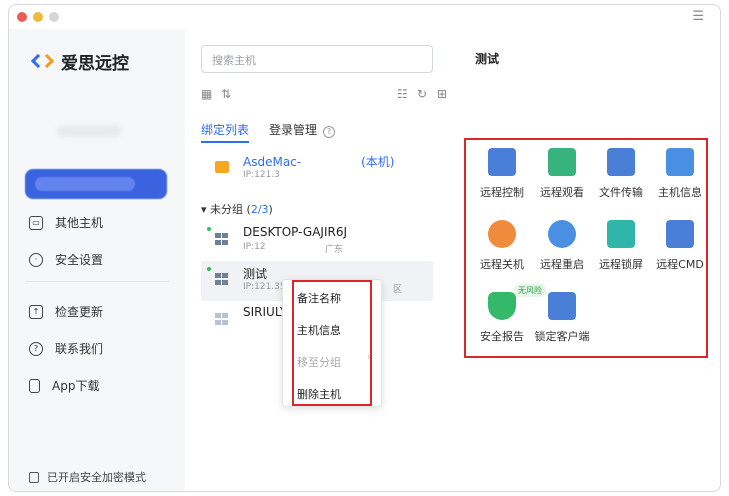  Describe the element at coordinates (317, 59) in the screenshot. I see `search-input: 搜索主机` at that location.